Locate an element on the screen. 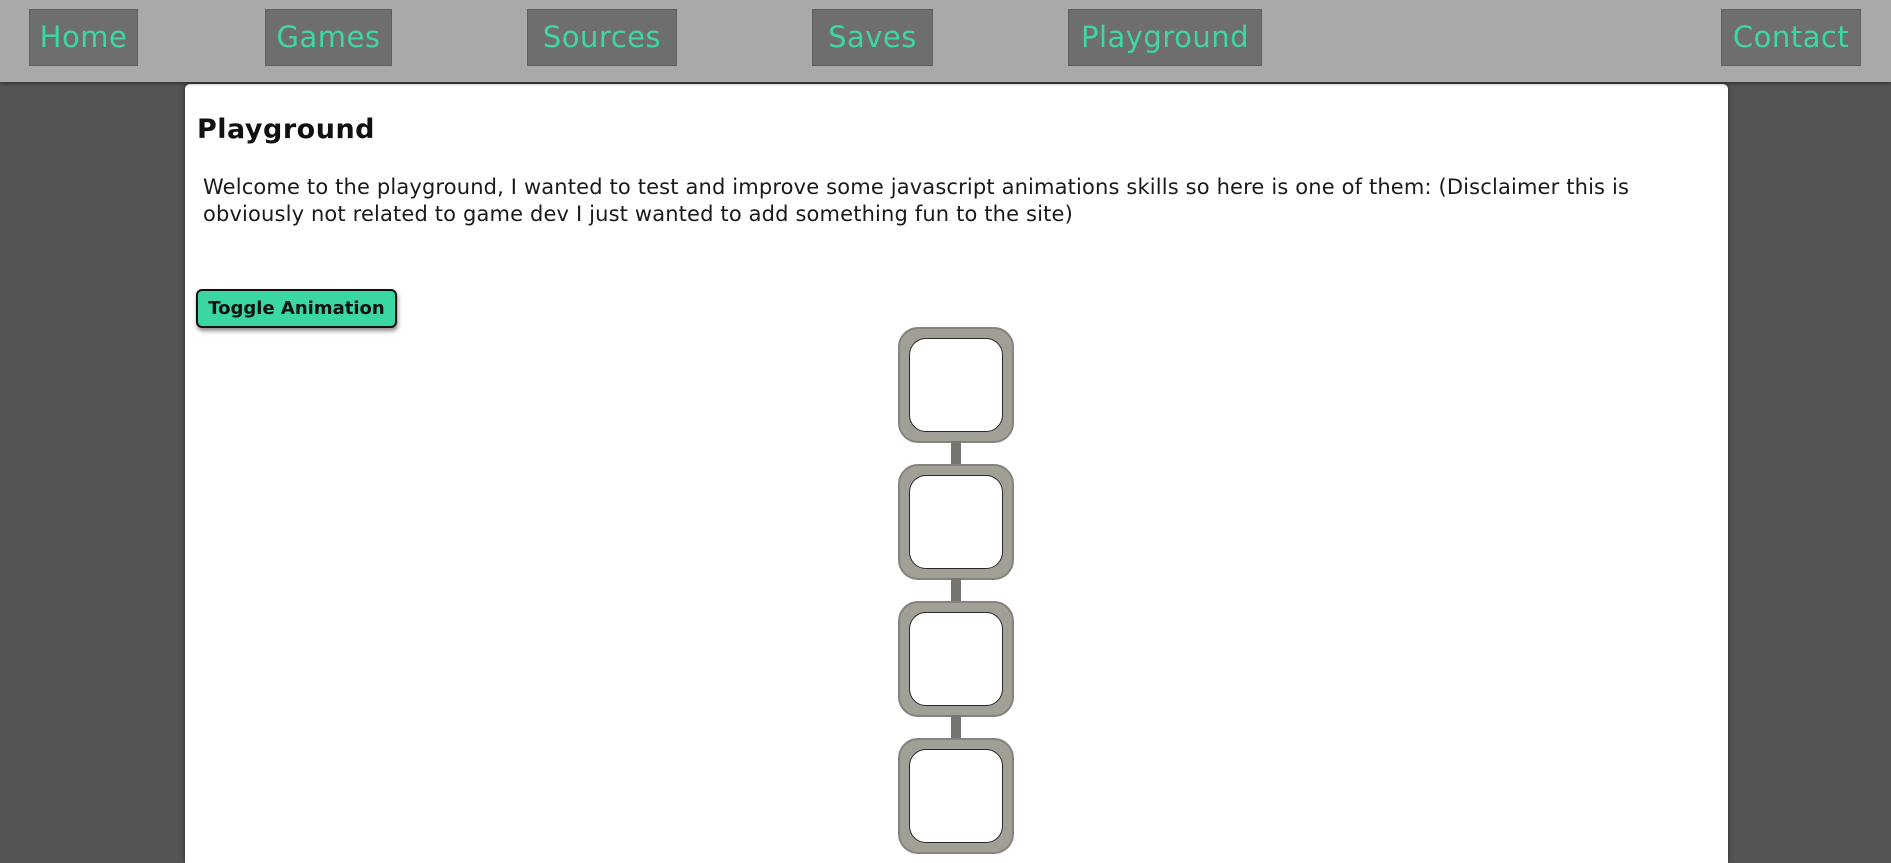 Image resolution: width=1891 pixels, height=863 pixels. nav-contact-link: Contact is located at coordinates (1791, 37).